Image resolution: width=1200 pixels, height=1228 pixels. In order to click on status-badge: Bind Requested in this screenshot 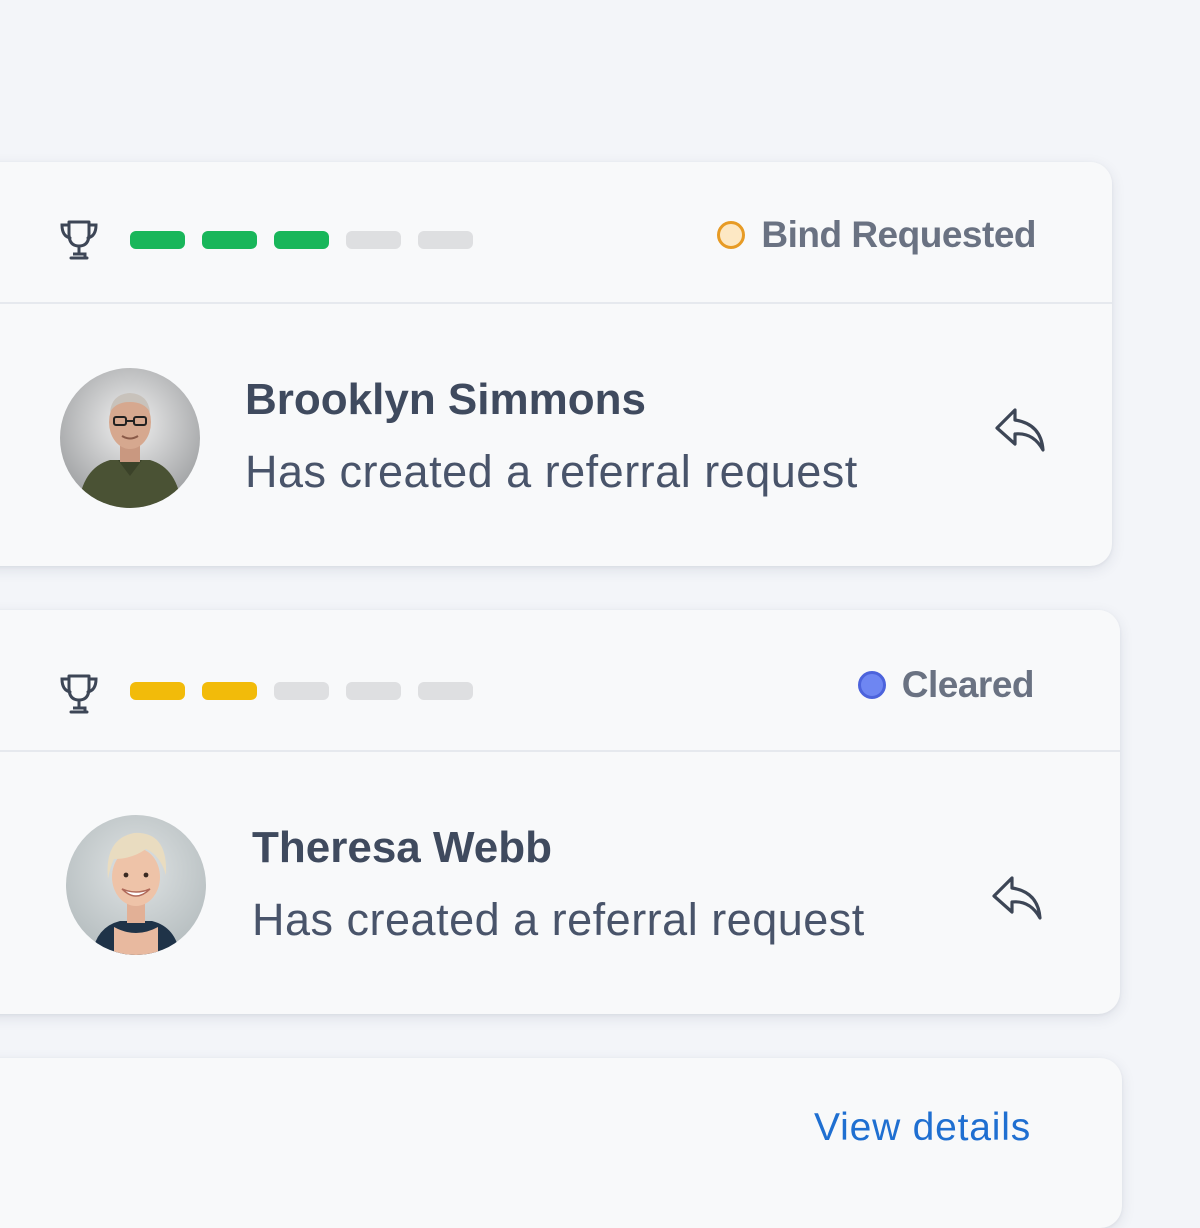, I will do `click(876, 235)`.